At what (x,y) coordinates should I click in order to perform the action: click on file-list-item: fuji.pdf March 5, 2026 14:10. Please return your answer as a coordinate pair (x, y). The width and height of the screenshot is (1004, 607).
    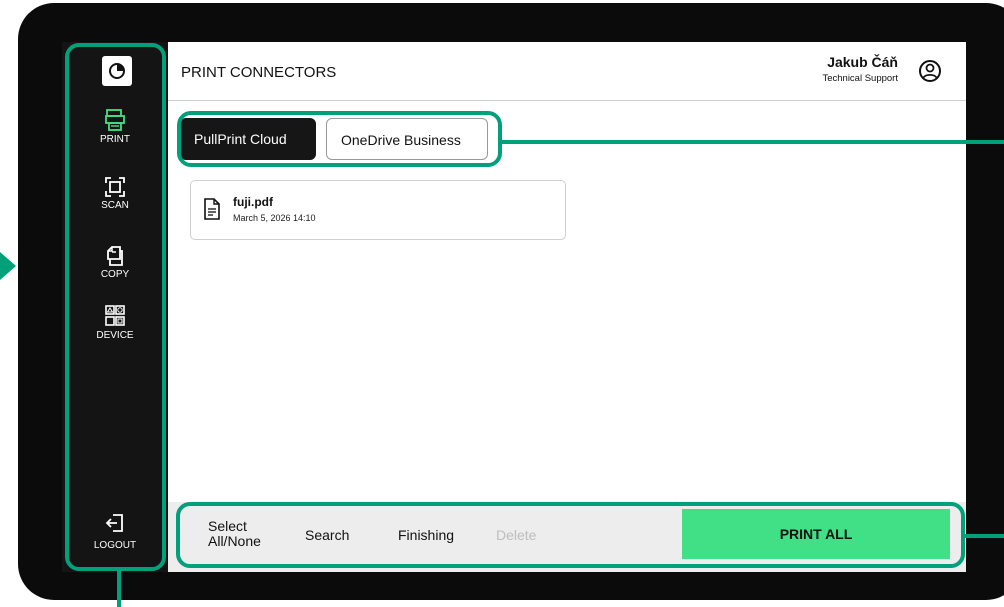
    Looking at the image, I should click on (378, 210).